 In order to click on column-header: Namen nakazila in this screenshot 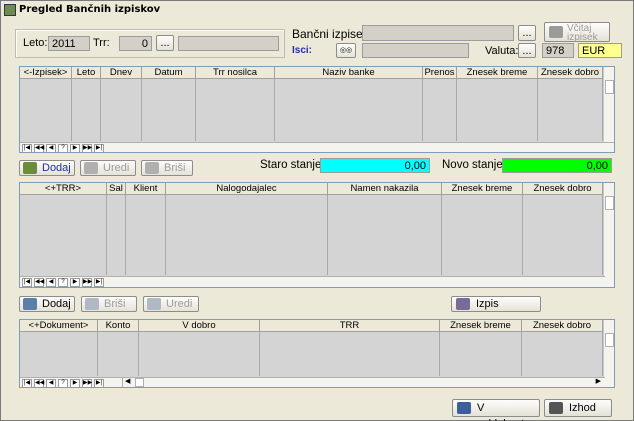, I will do `click(385, 189)`.